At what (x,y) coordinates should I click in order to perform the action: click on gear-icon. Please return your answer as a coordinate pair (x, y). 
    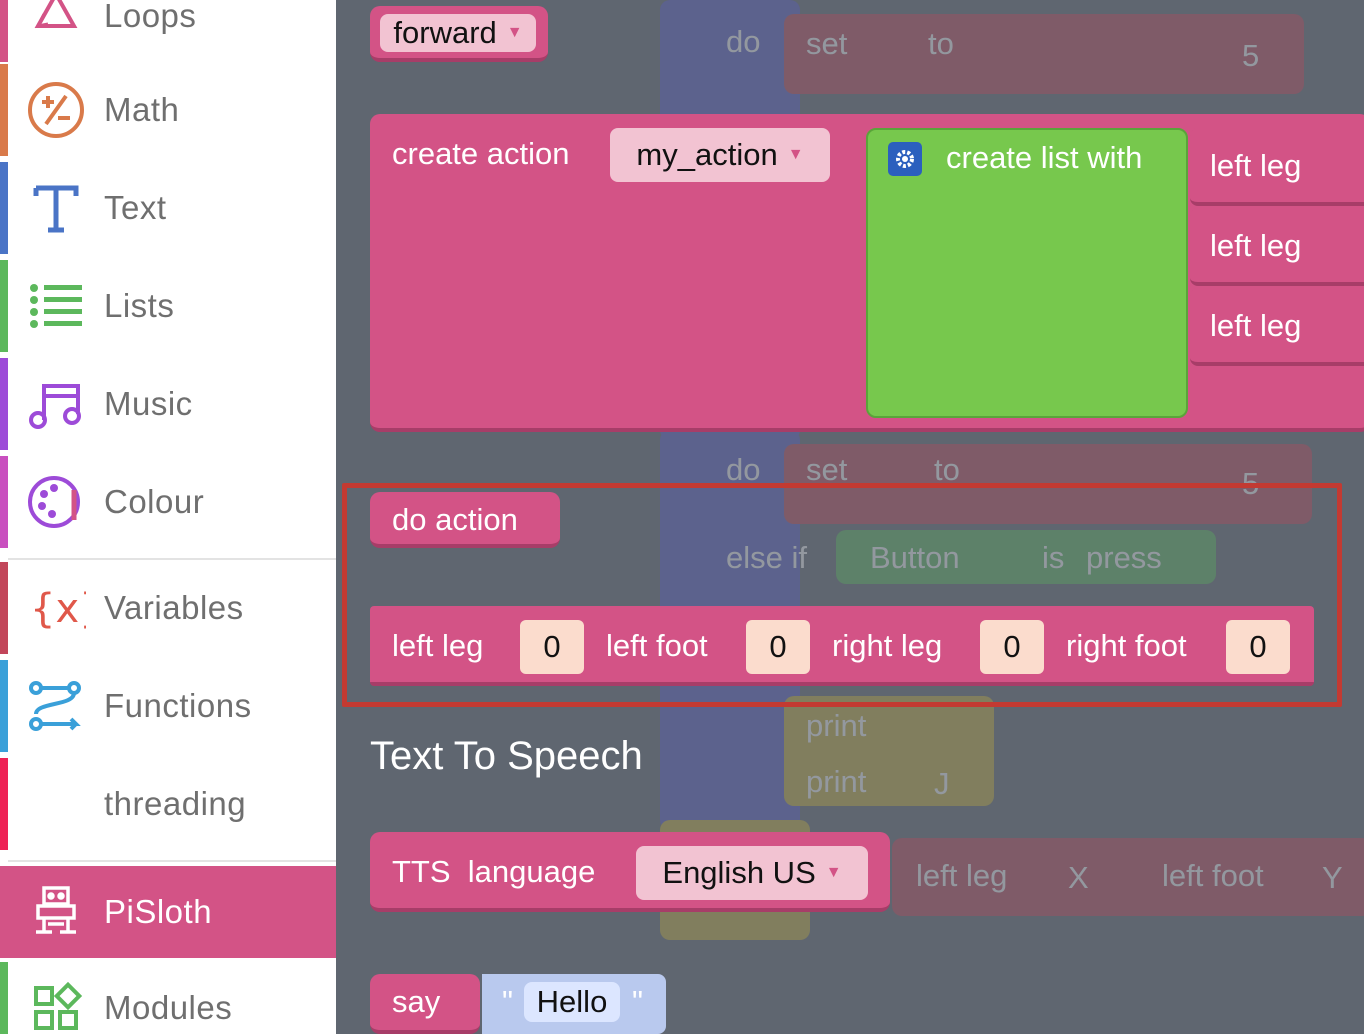
    Looking at the image, I should click on (905, 159).